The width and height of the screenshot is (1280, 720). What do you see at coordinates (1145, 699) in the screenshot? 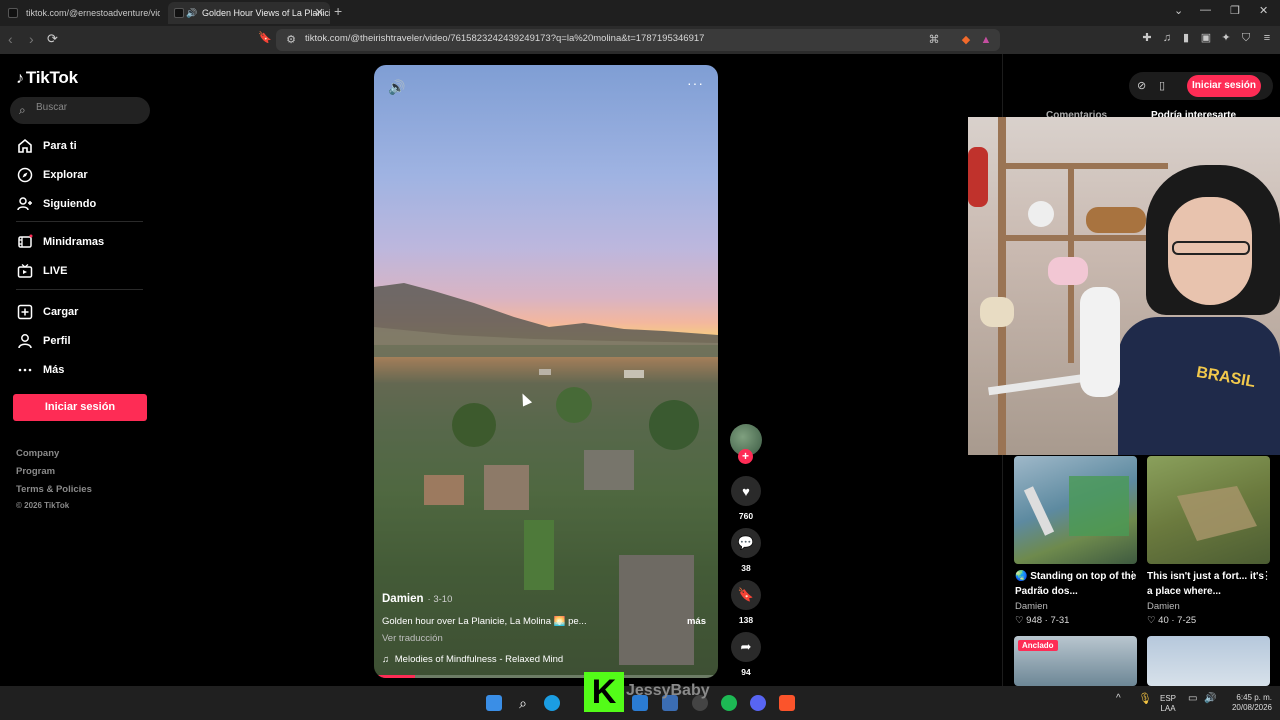
I see `mic-tray-icon: 🎙` at bounding box center [1145, 699].